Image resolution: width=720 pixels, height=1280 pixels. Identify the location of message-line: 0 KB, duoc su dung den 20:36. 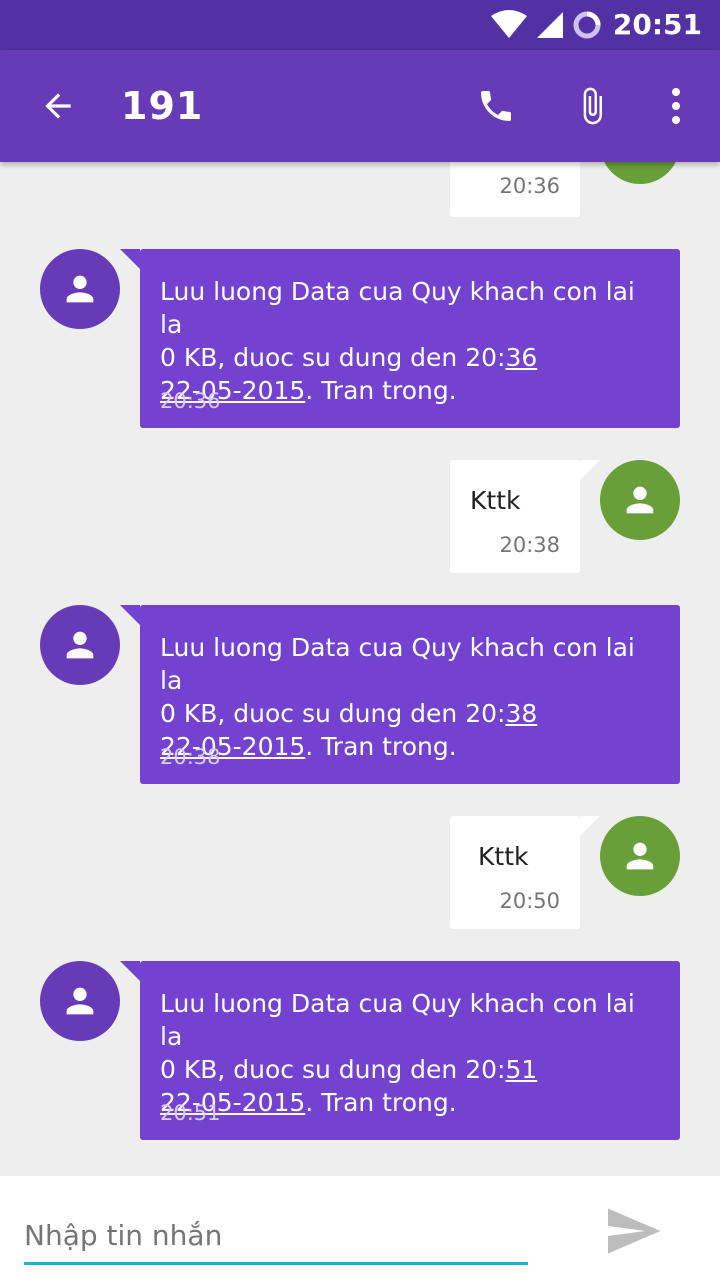
(410, 357).